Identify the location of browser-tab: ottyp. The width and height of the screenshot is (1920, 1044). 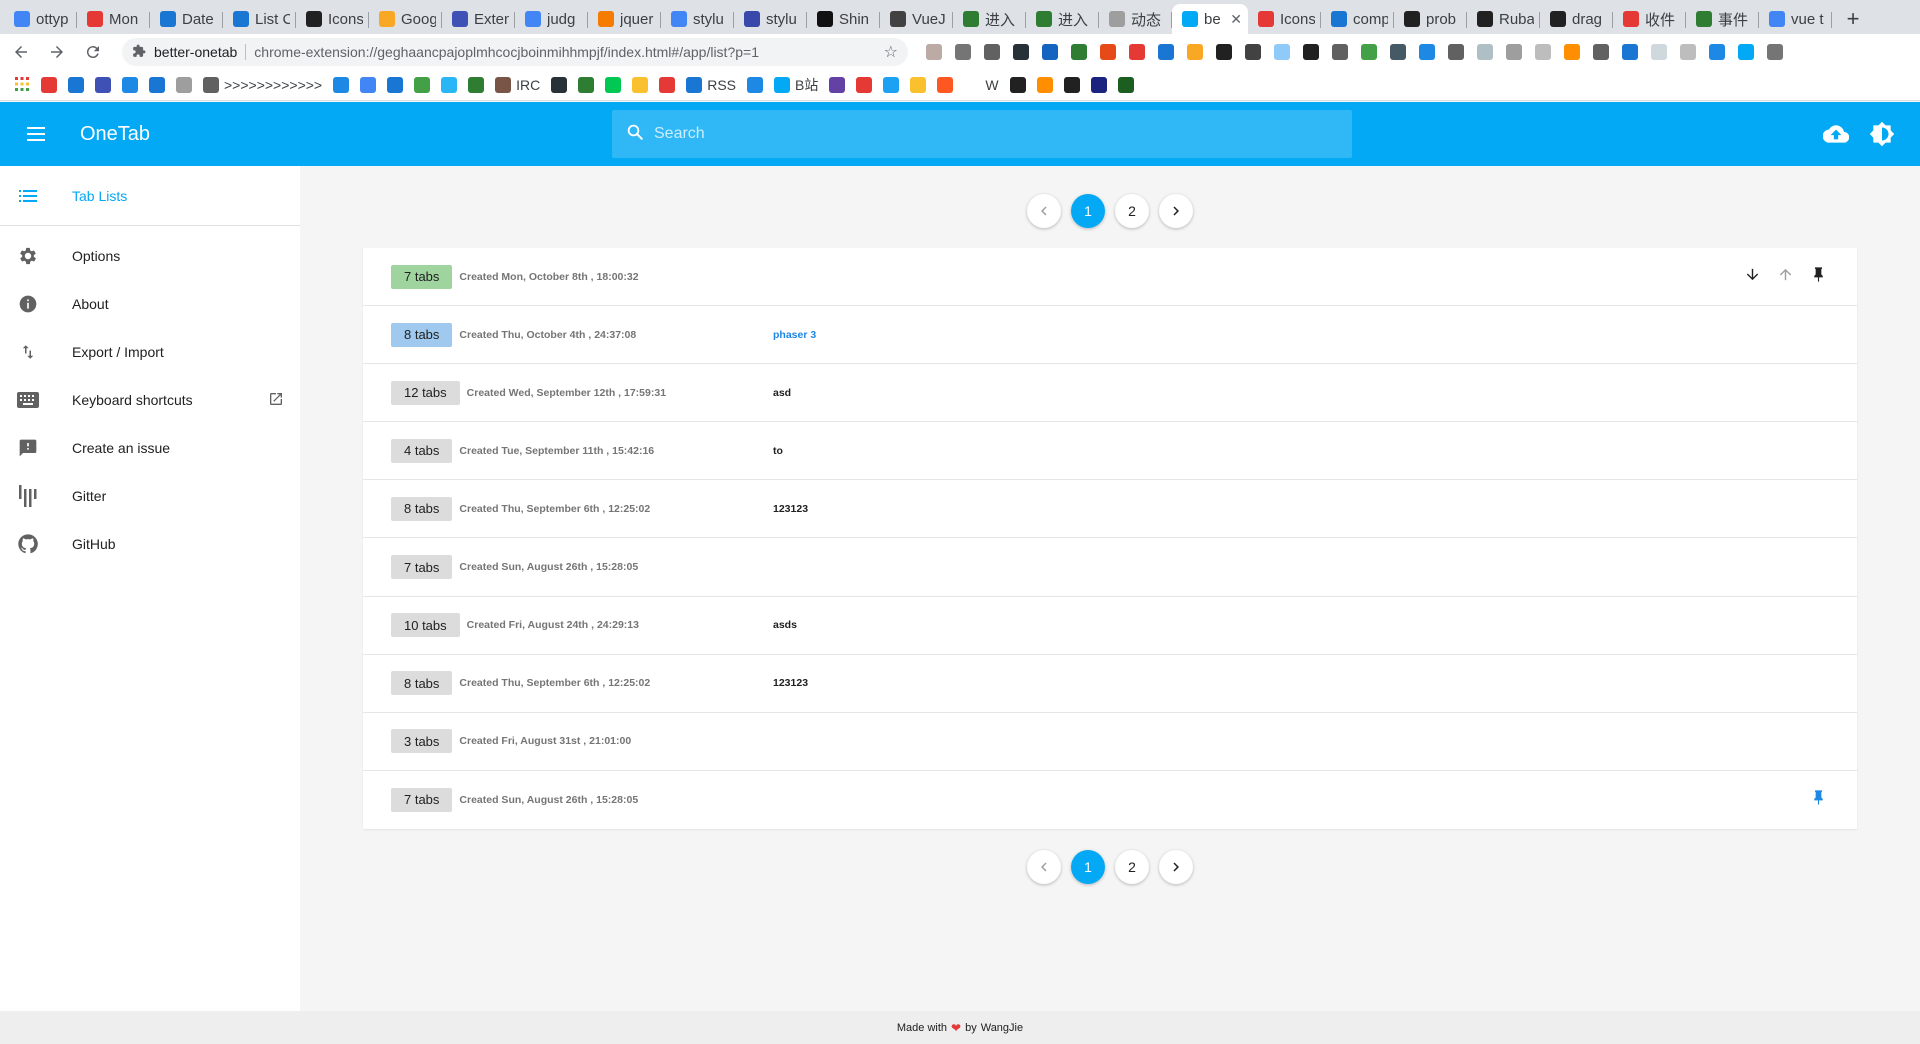
(40, 19).